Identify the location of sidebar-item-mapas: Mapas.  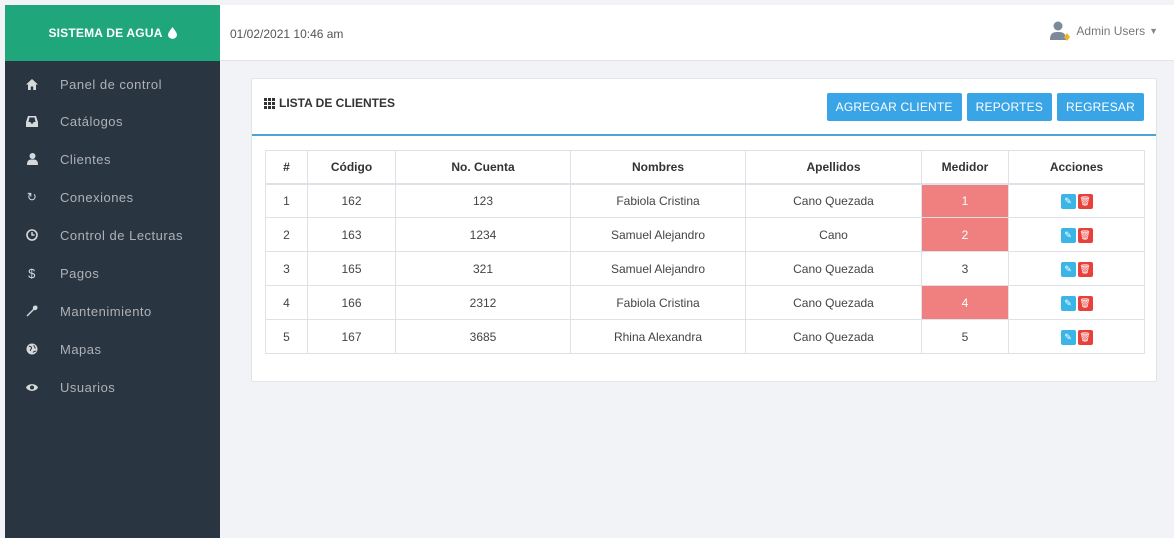
(112, 349).